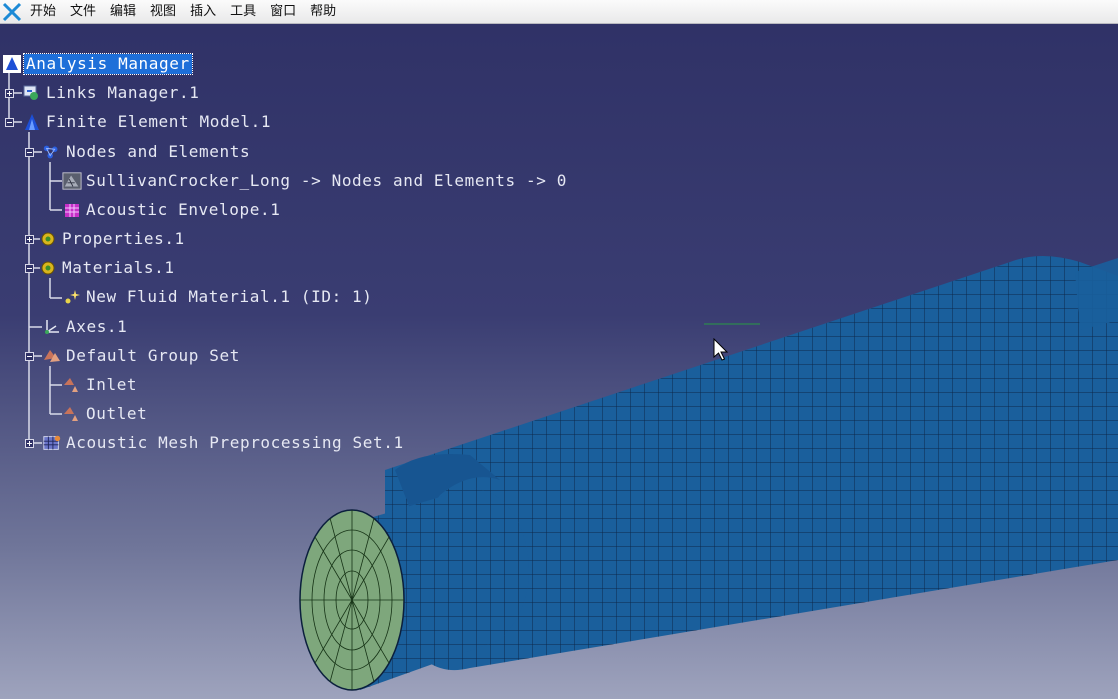 Image resolution: width=1118 pixels, height=699 pixels. What do you see at coordinates (183, 209) in the screenshot?
I see `tree-label: Acoustic Envelope.1` at bounding box center [183, 209].